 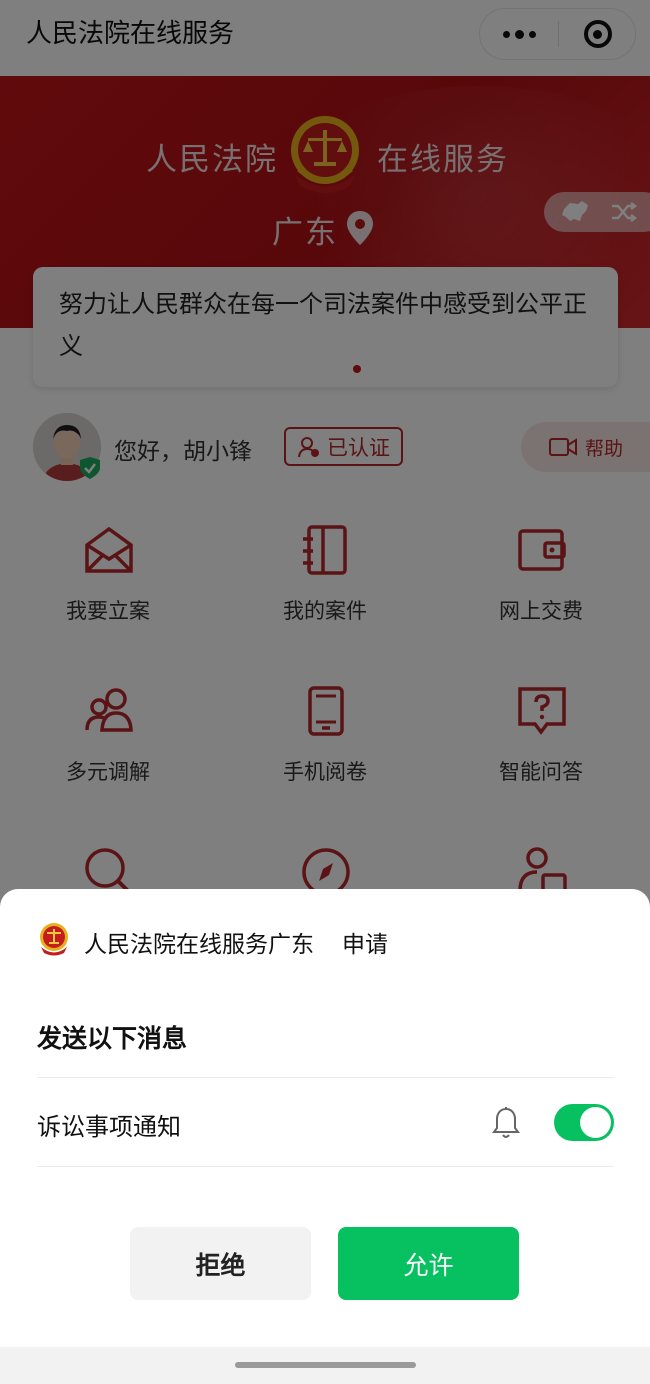 What do you see at coordinates (109, 1127) in the screenshot?
I see `notification-item-label: 诉讼事项通知` at bounding box center [109, 1127].